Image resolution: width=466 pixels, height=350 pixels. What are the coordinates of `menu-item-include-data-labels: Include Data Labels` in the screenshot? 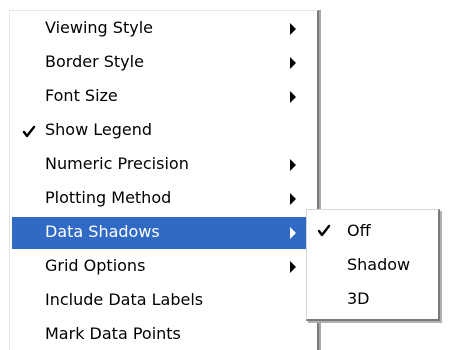 It's located at (164, 301).